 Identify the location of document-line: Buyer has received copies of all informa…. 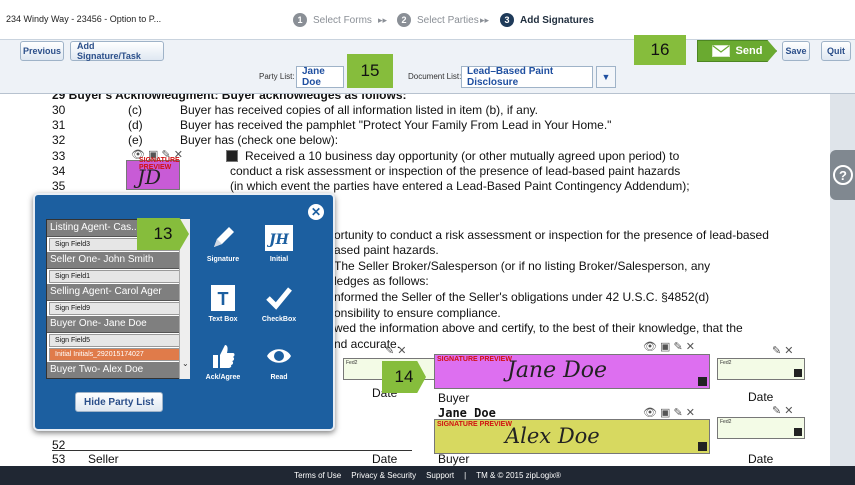
(359, 110).